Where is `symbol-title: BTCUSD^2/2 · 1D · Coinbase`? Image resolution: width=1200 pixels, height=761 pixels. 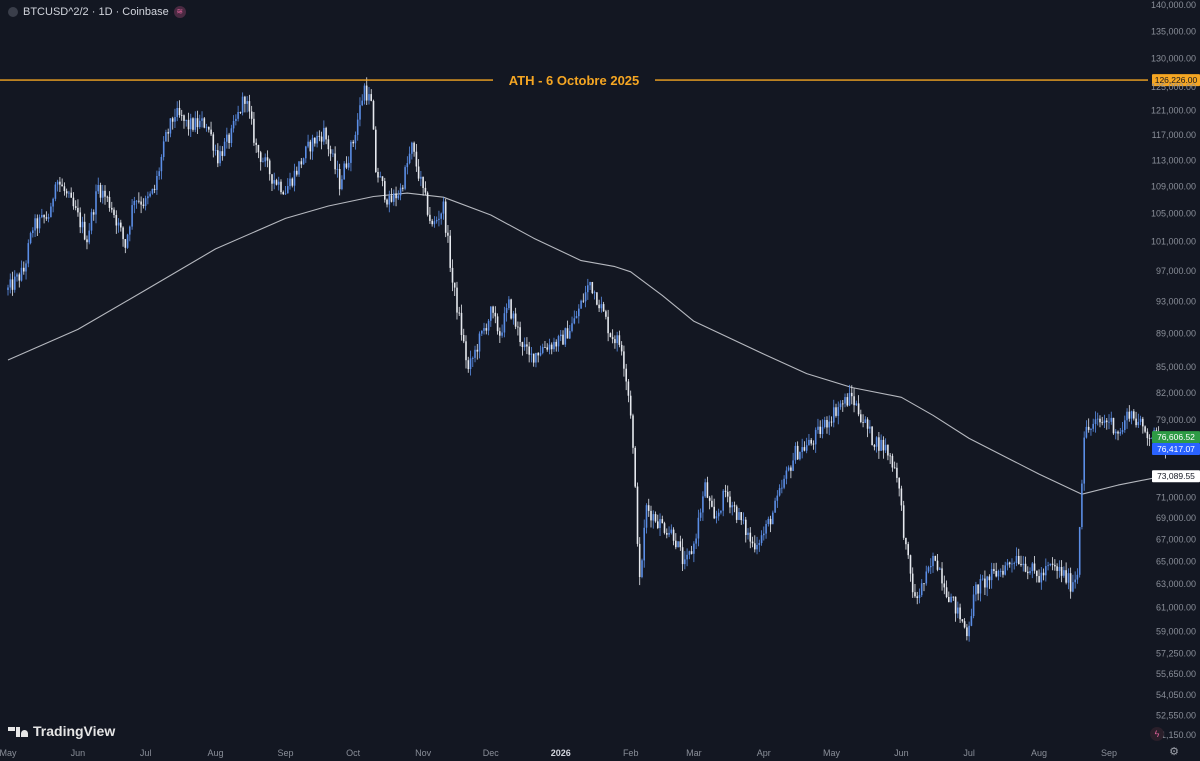 symbol-title: BTCUSD^2/2 · 1D · Coinbase is located at coordinates (96, 12).